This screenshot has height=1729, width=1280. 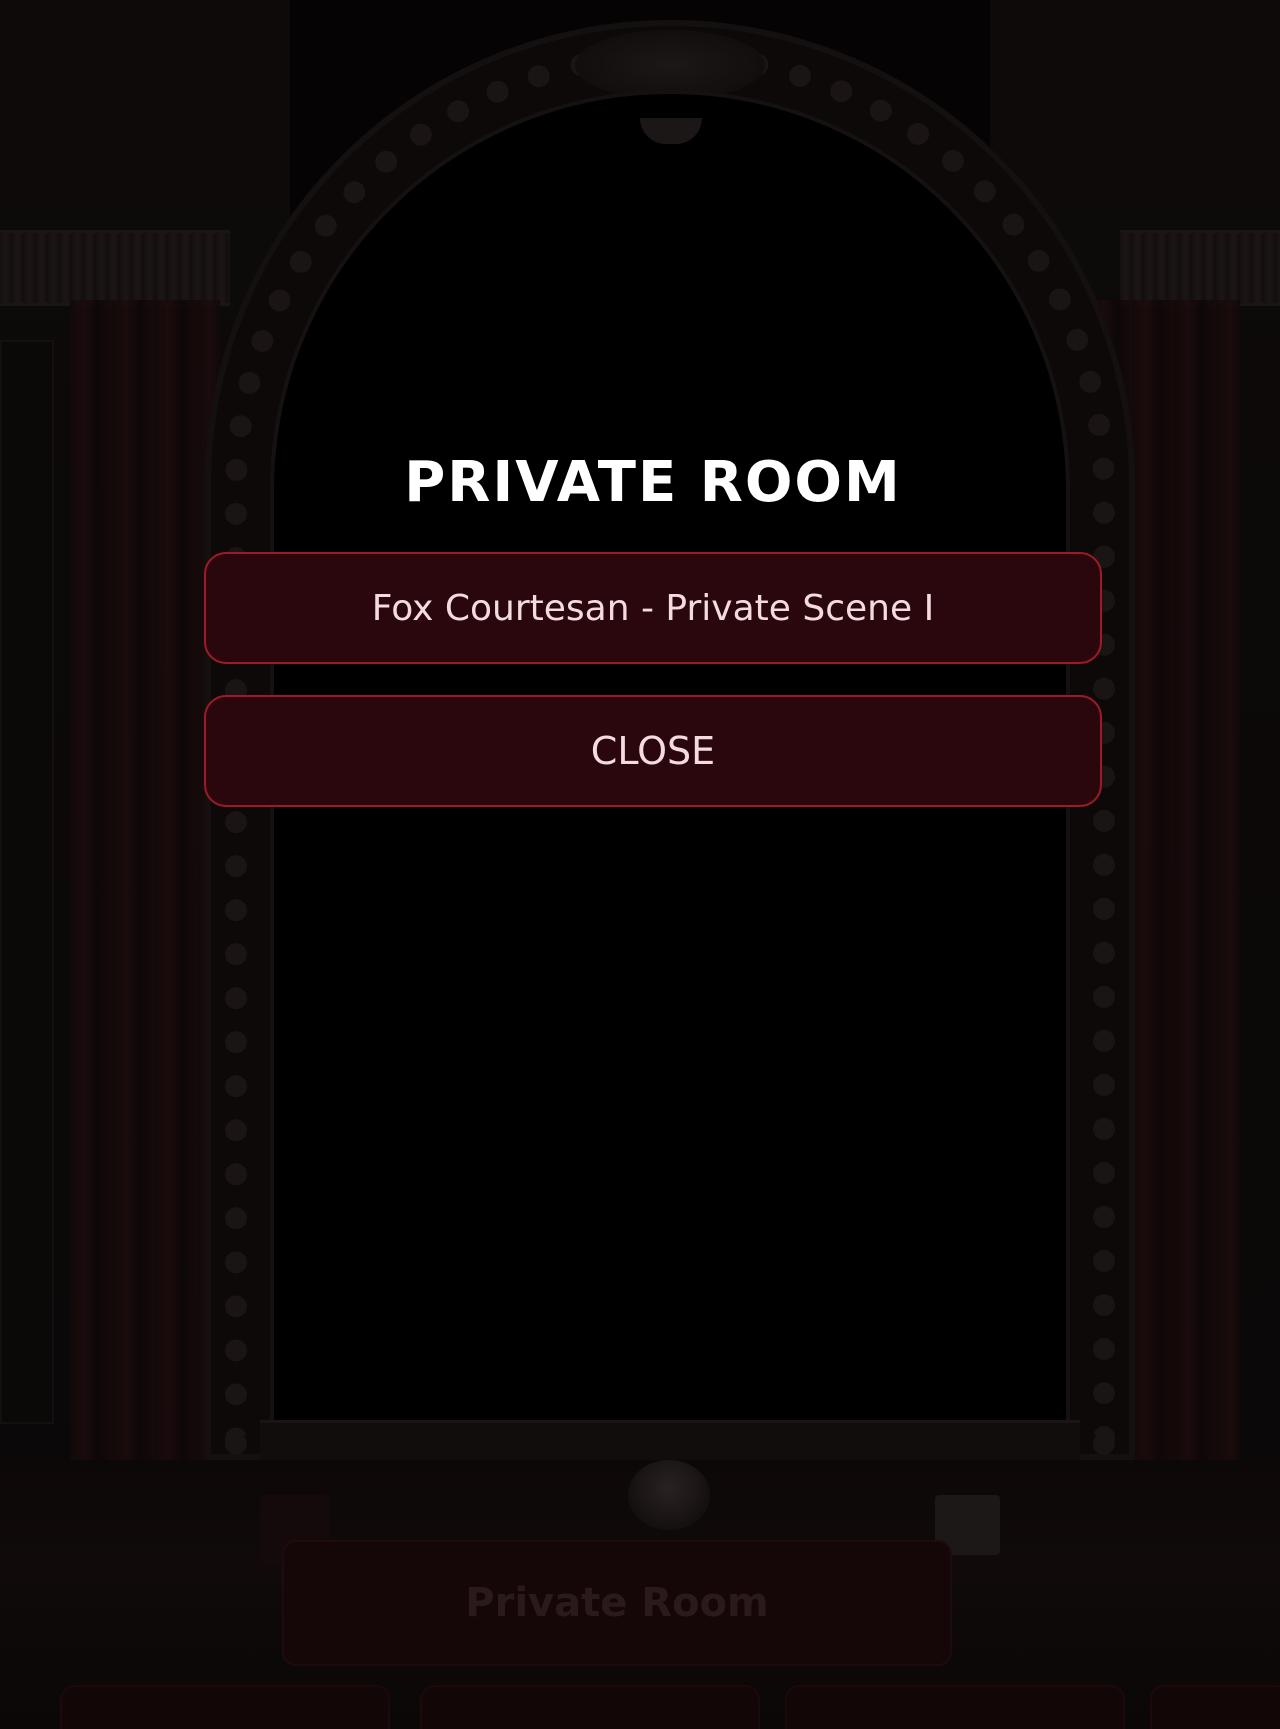 What do you see at coordinates (1200, 268) in the screenshot?
I see `right-cornice` at bounding box center [1200, 268].